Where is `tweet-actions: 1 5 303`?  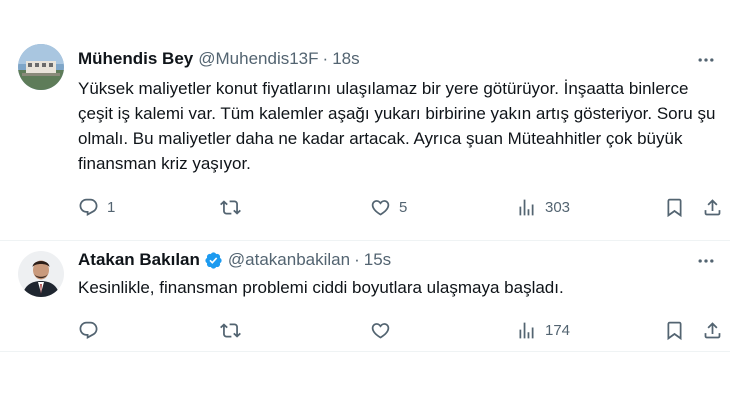
tweet-actions: 1 5 303 is located at coordinates (397, 207).